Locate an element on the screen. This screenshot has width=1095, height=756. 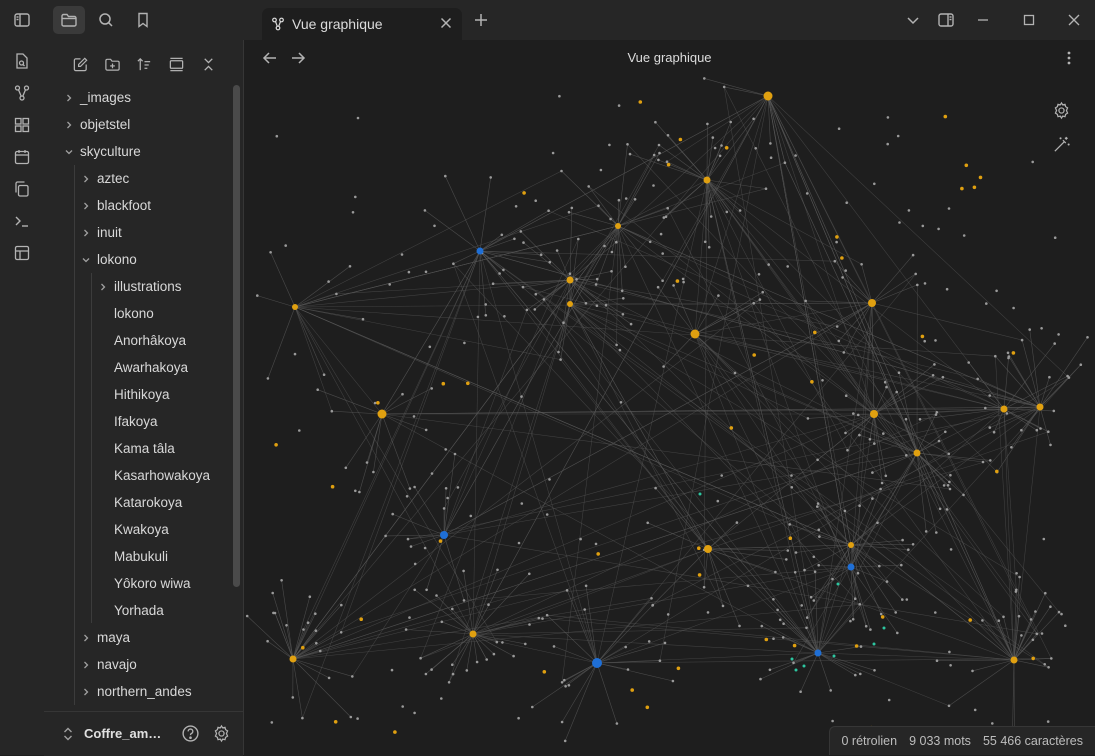
auto-reveal-button is located at coordinates (176, 64).